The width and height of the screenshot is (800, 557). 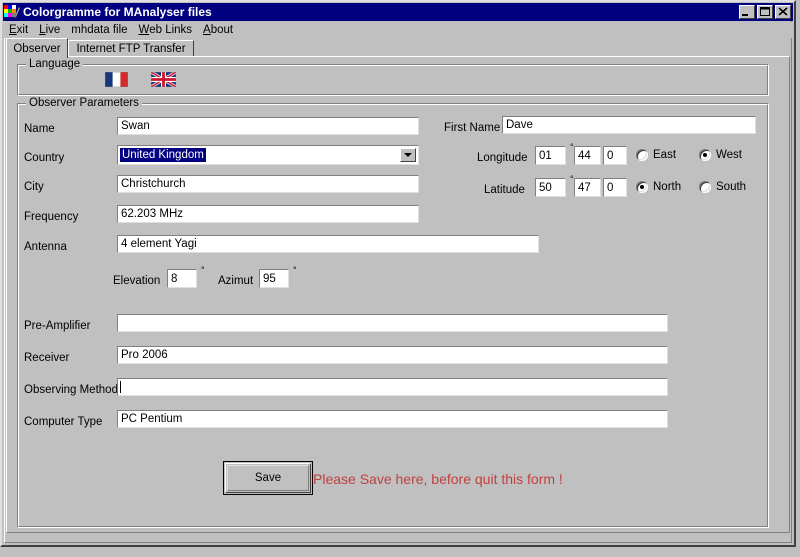 I want to click on frequency-input: 62.203 MHz, so click(x=268, y=214).